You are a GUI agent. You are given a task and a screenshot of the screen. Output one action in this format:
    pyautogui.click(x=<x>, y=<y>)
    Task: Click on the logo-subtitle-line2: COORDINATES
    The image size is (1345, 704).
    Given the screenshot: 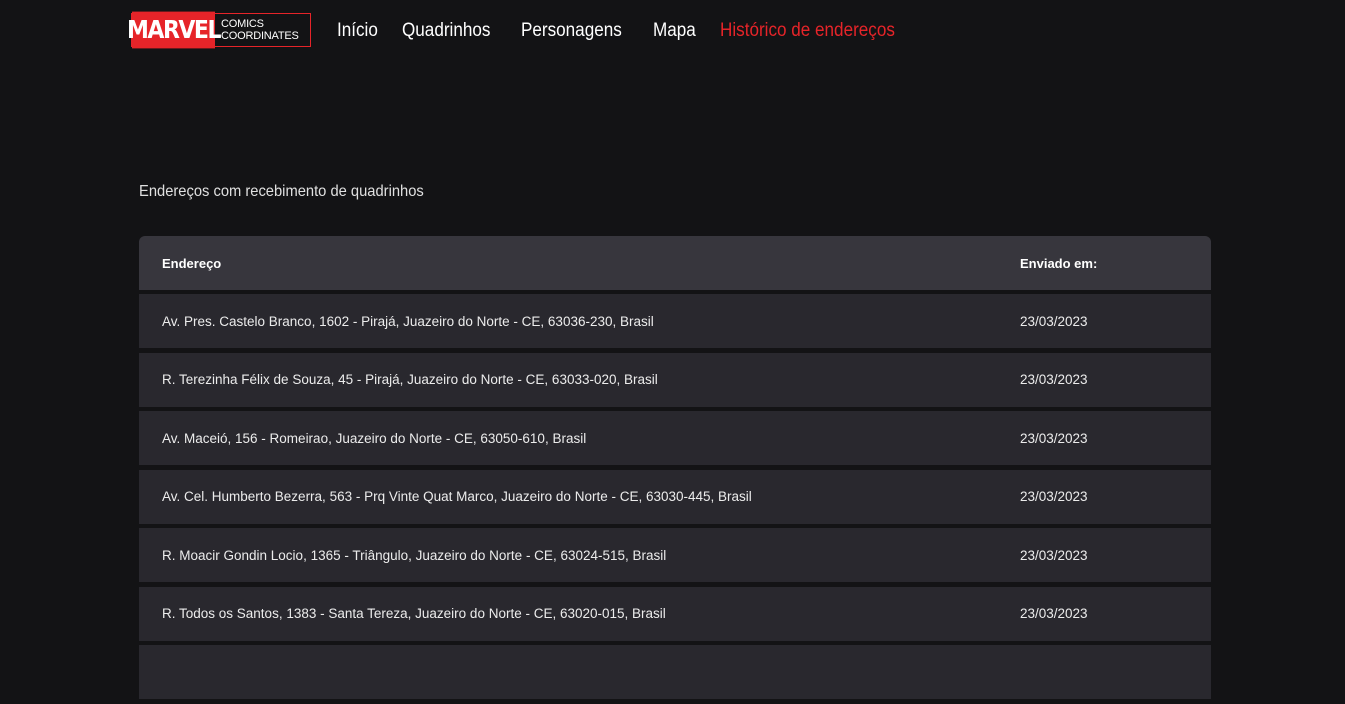 What is the action you would take?
    pyautogui.click(x=260, y=36)
    